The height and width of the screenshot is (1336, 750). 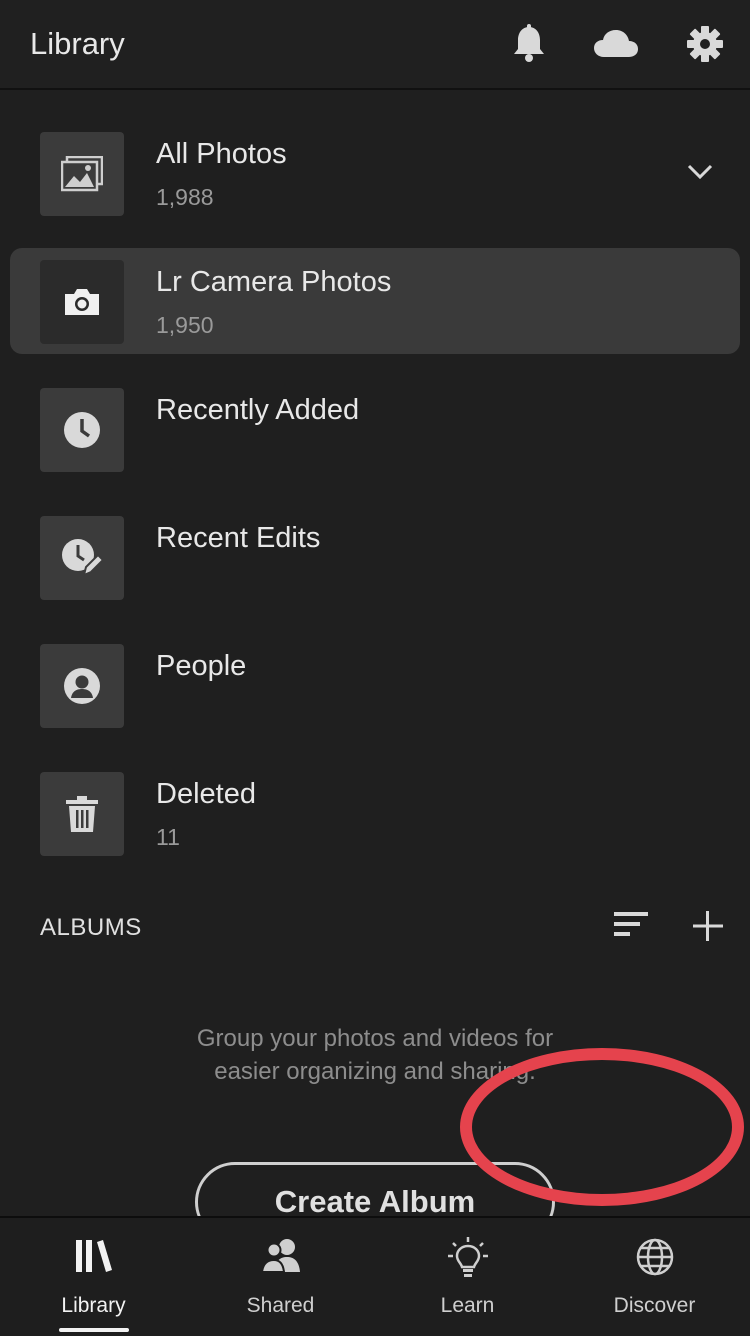 What do you see at coordinates (375, 429) in the screenshot?
I see `library-item-recently-added: Recently Added` at bounding box center [375, 429].